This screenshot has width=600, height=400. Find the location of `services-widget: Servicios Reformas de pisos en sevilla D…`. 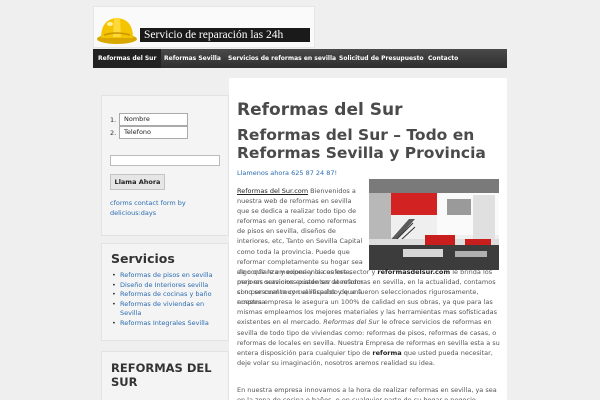

services-widget: Servicios Reformas de pisos en sevilla D… is located at coordinates (165, 292).